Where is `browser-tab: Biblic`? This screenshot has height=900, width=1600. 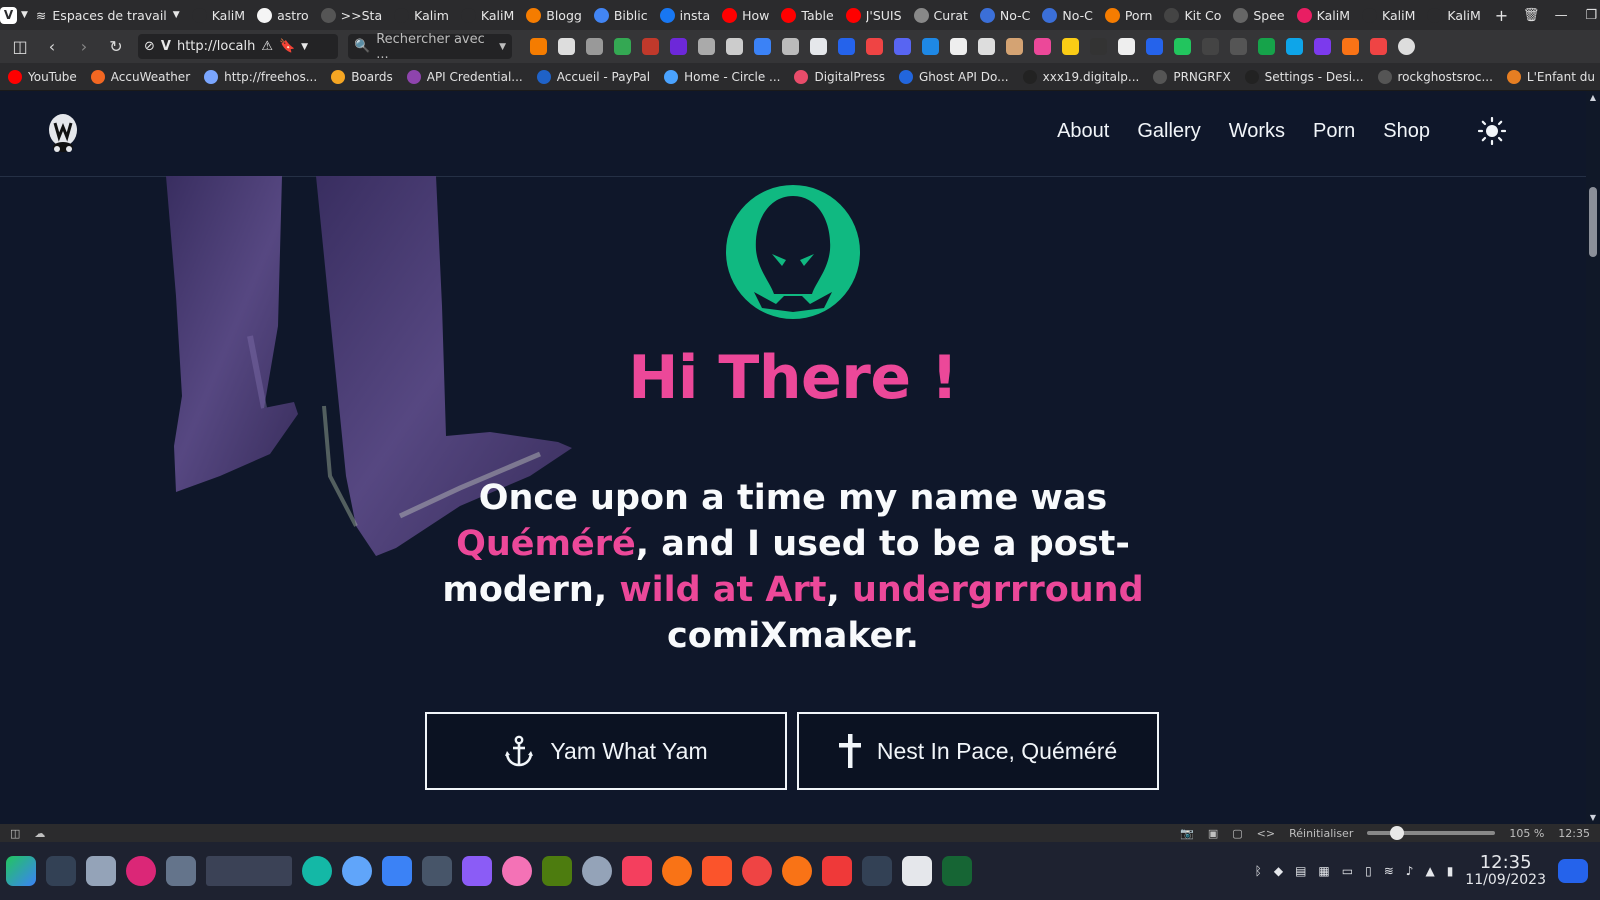
browser-tab: Biblic is located at coordinates (621, 15).